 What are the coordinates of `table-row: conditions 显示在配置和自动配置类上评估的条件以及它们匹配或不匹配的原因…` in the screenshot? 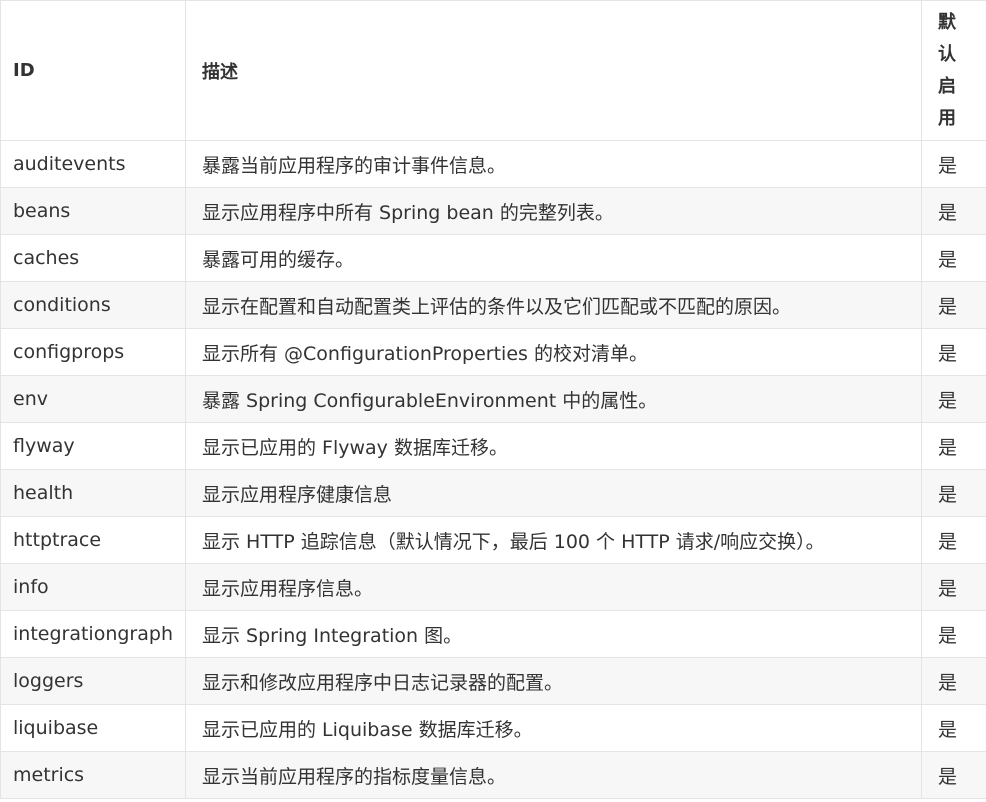 It's located at (493, 305).